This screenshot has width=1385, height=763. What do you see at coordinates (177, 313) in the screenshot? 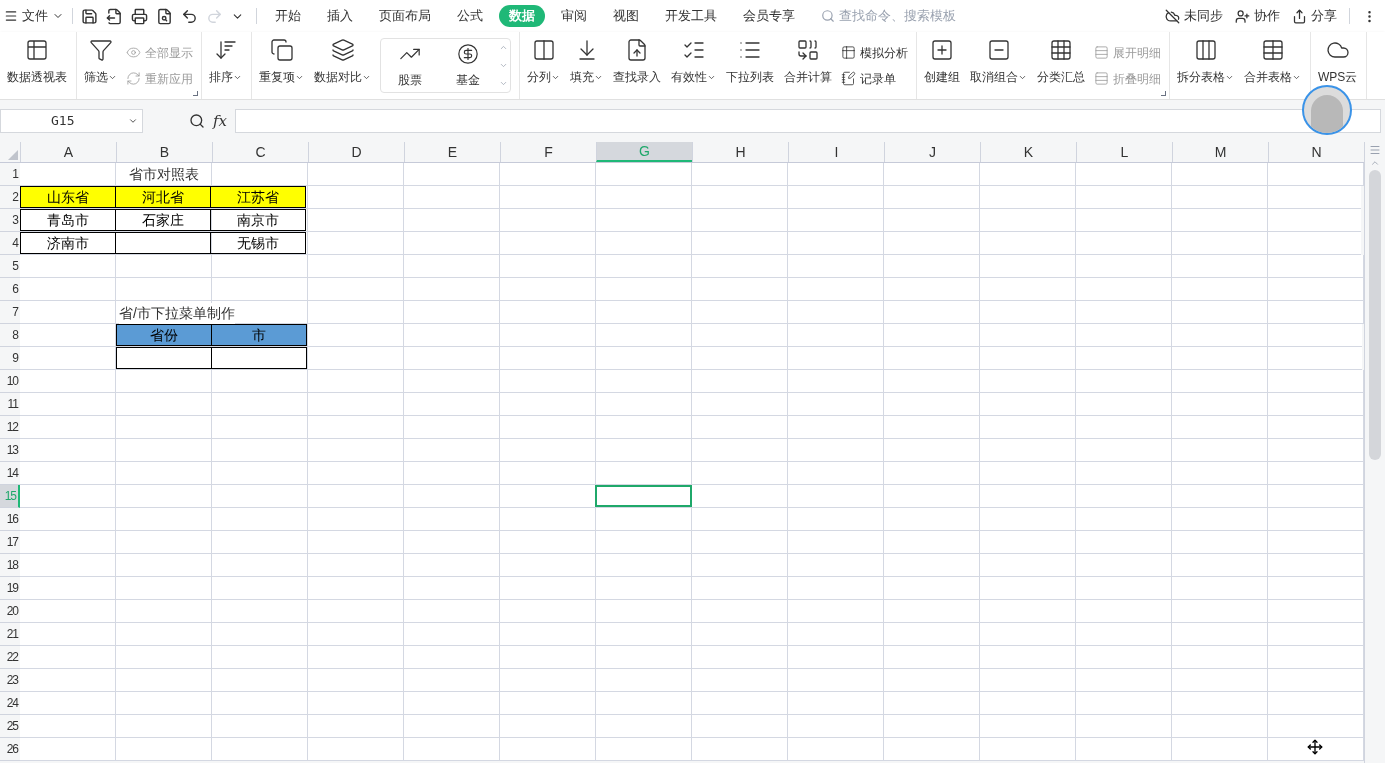
I see `cell-text: 省/市下拉菜单制作` at bounding box center [177, 313].